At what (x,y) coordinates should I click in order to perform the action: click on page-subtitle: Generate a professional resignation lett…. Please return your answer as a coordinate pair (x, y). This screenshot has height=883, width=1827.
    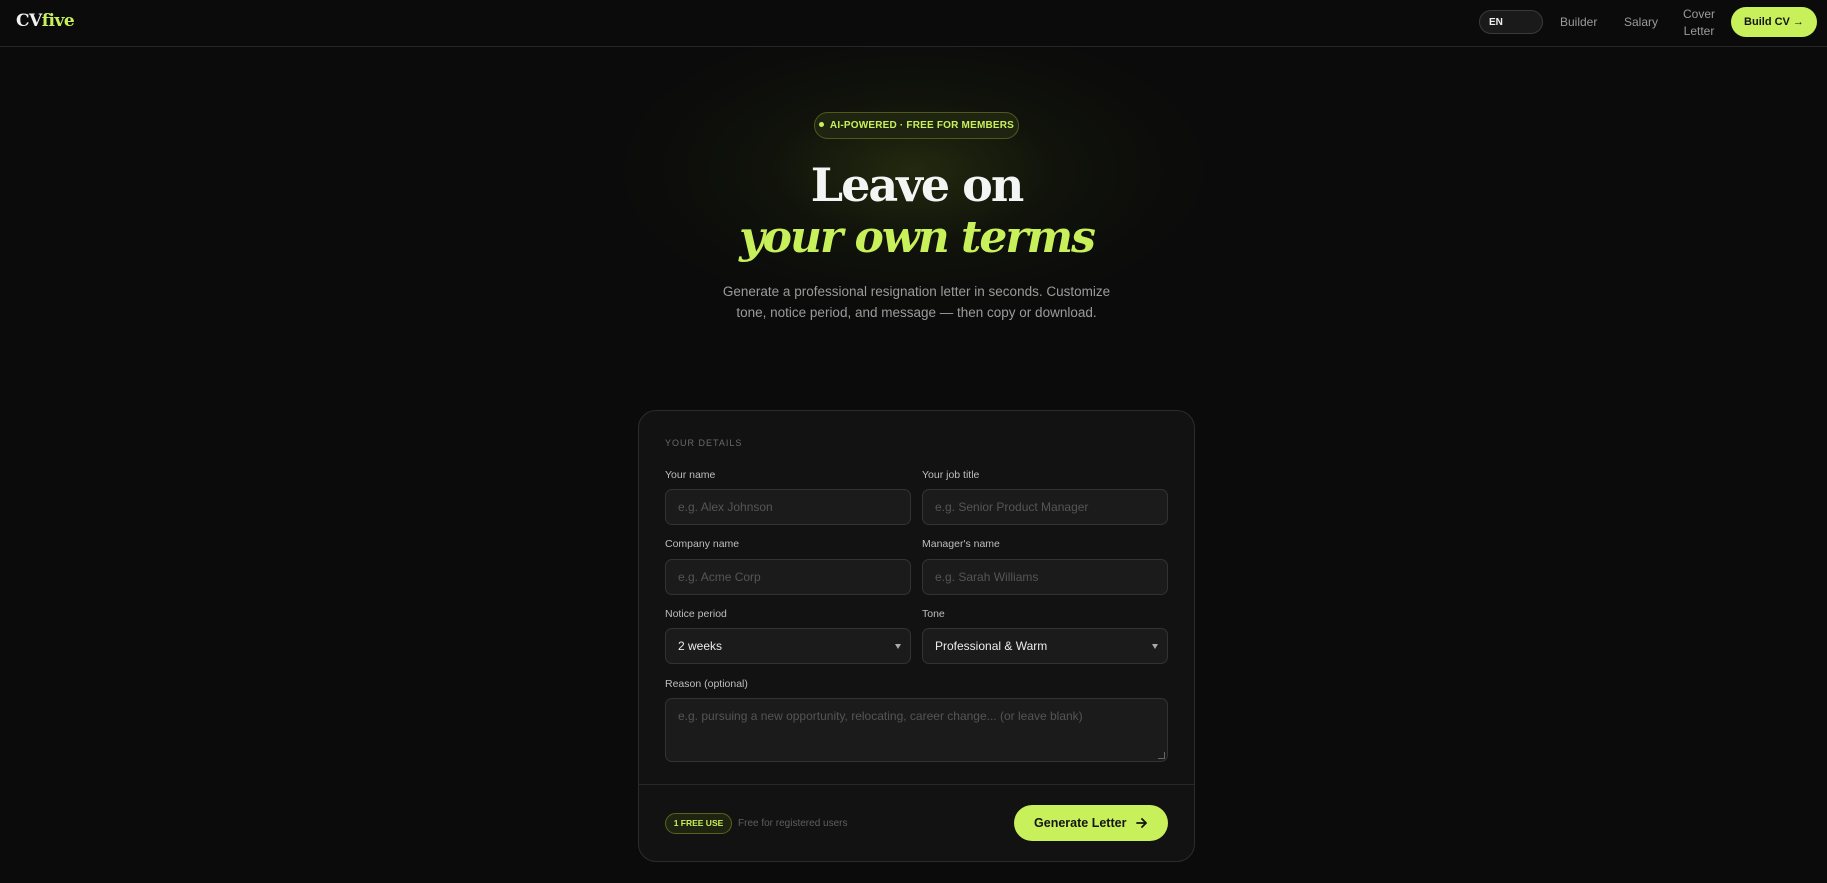
    Looking at the image, I should click on (916, 302).